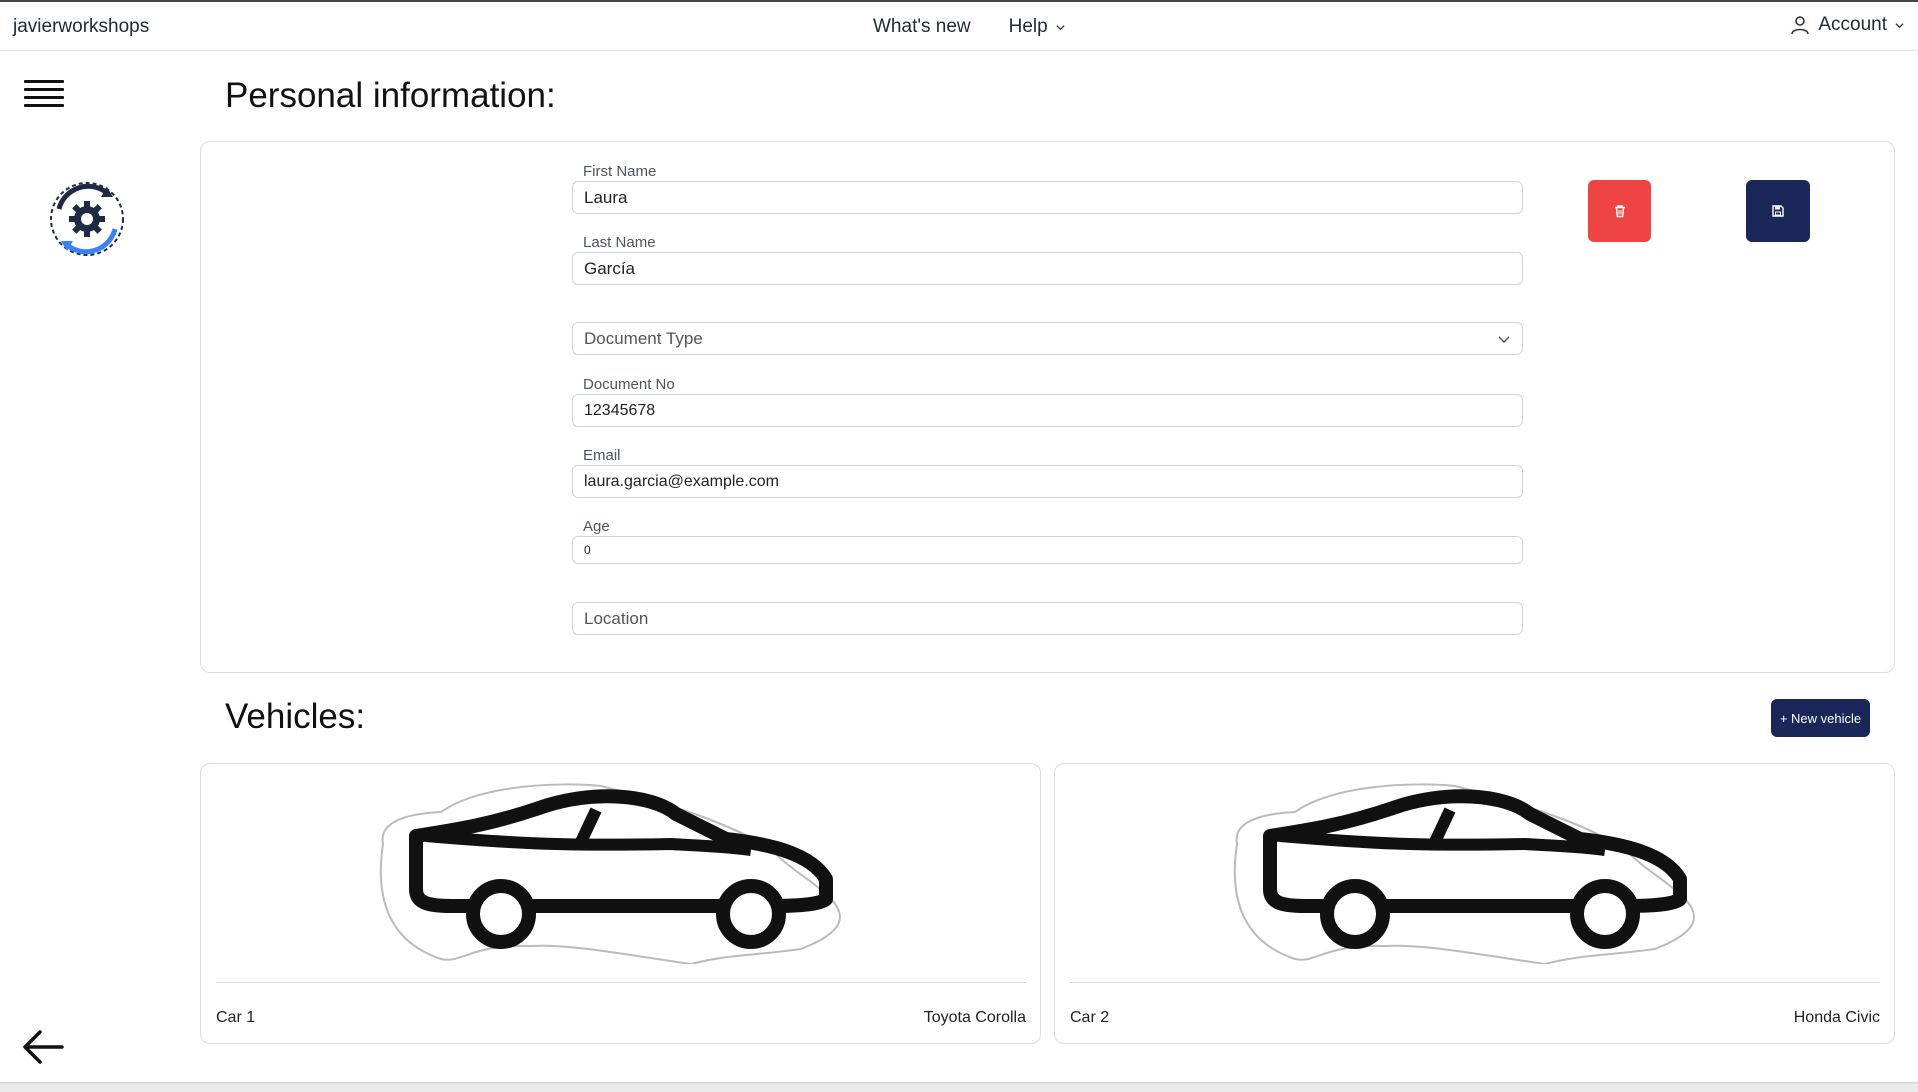  Describe the element at coordinates (87, 219) in the screenshot. I see `gear-refresh-logo` at that location.